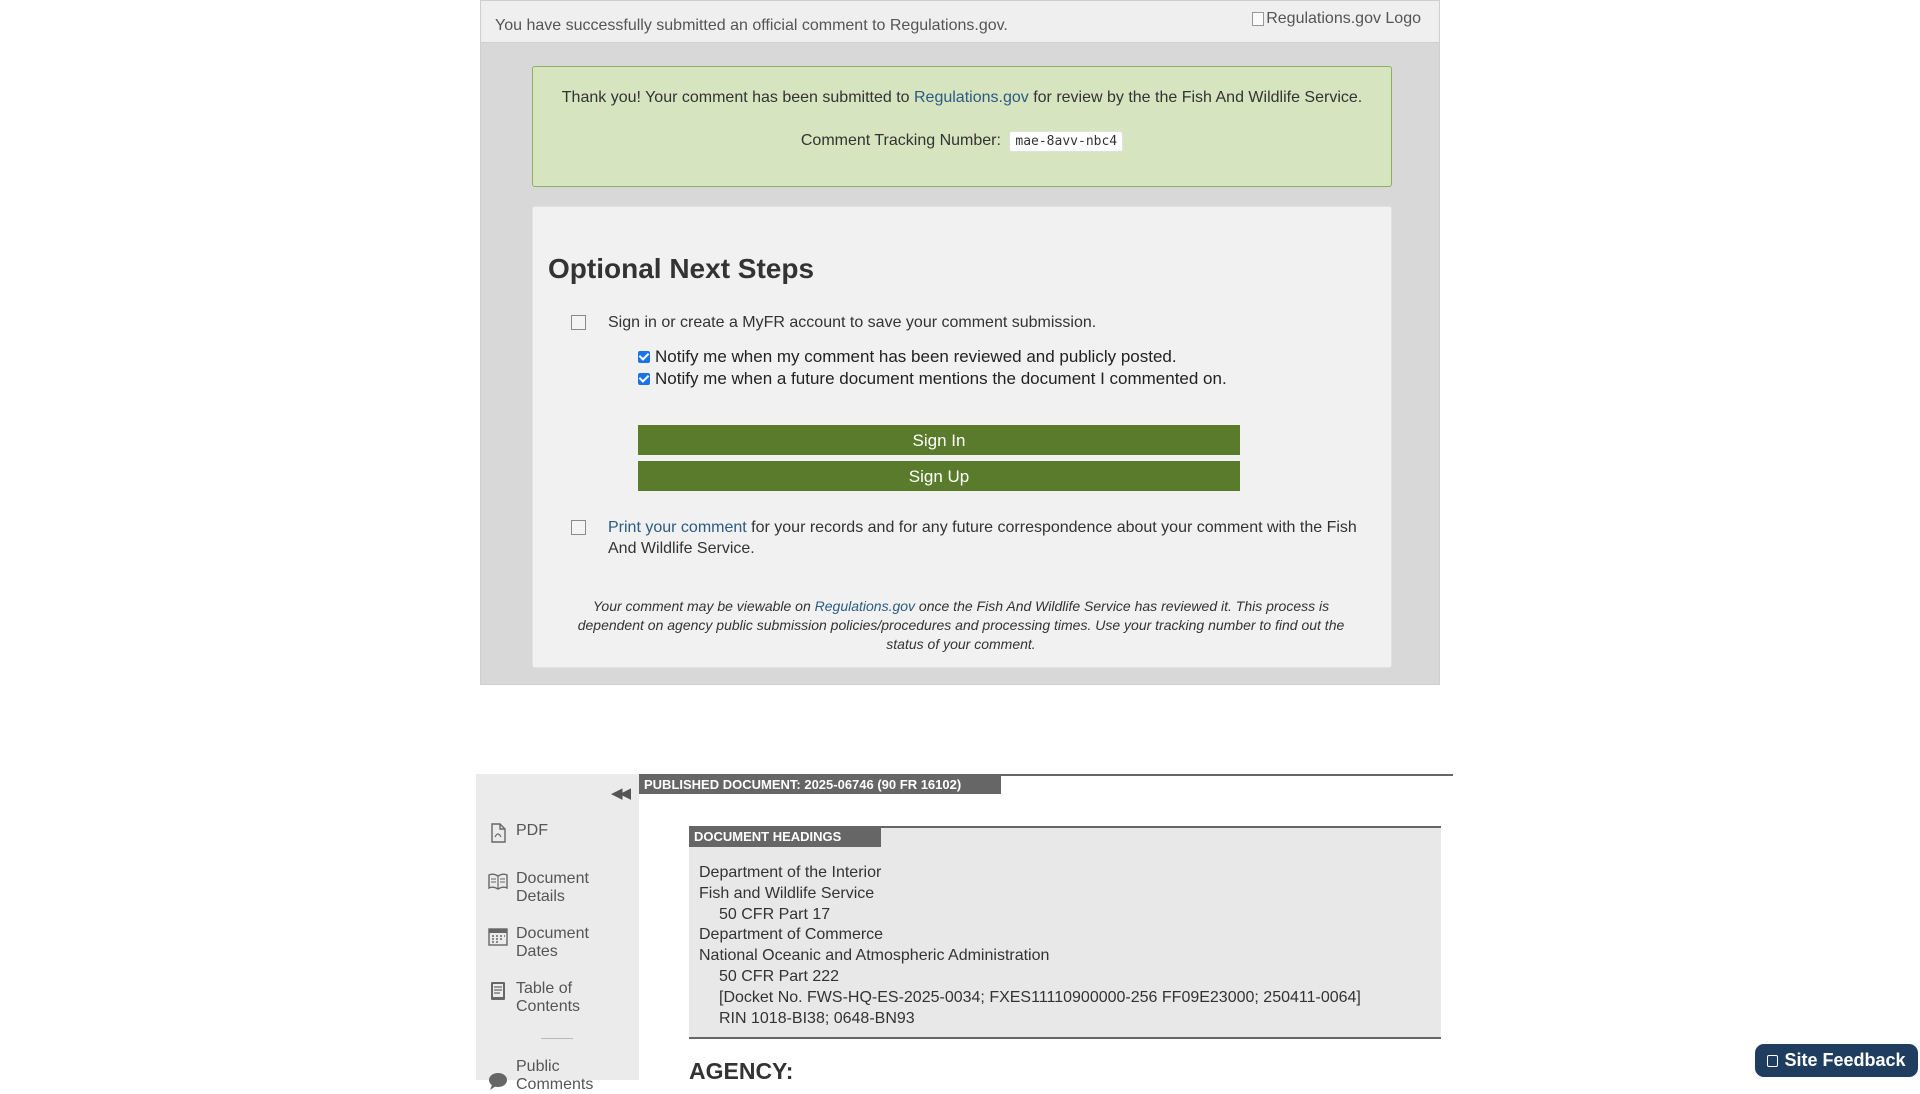  I want to click on heading-line: Department of the Interior, so click(790, 872).